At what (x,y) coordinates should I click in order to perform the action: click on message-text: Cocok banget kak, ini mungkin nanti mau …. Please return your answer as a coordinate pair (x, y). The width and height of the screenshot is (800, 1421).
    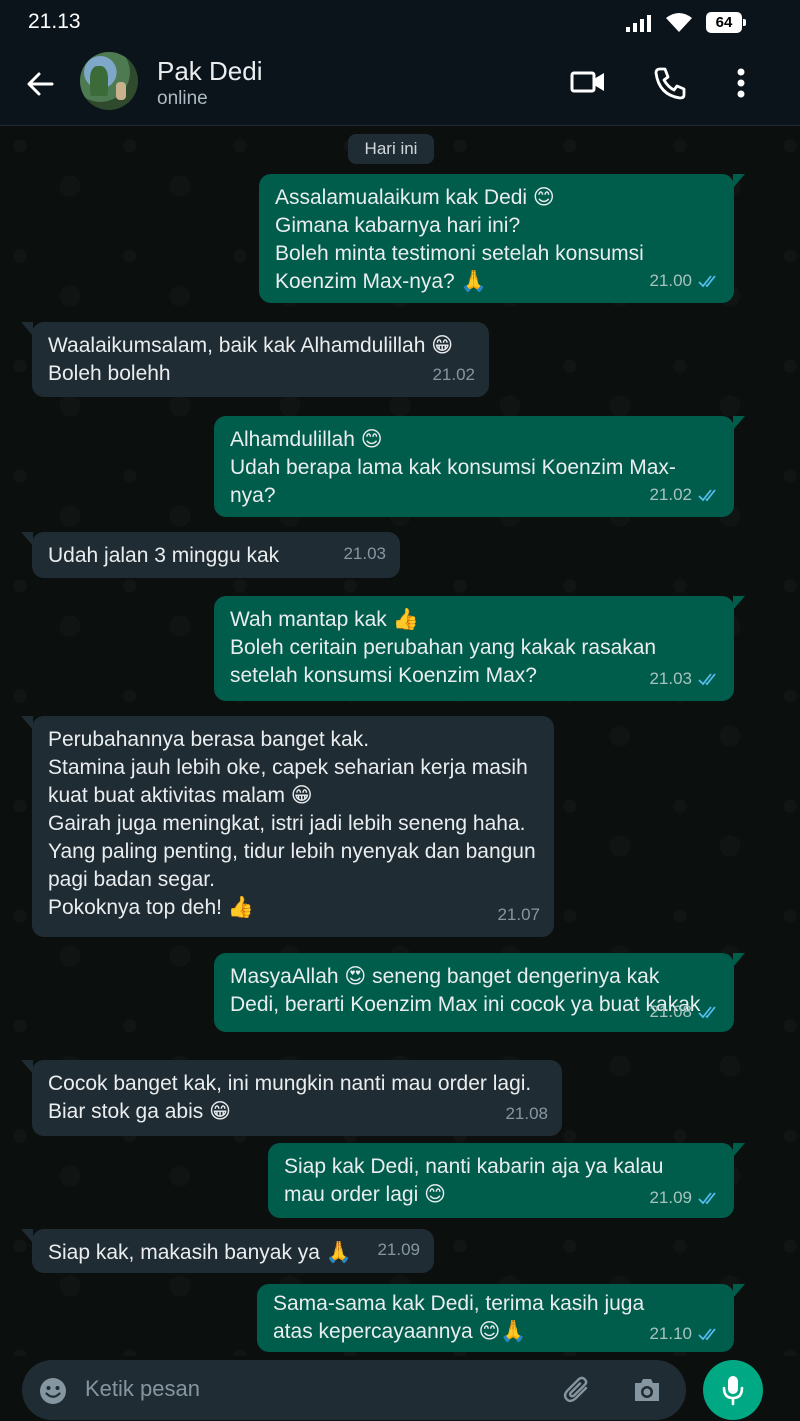
    Looking at the image, I should click on (290, 1097).